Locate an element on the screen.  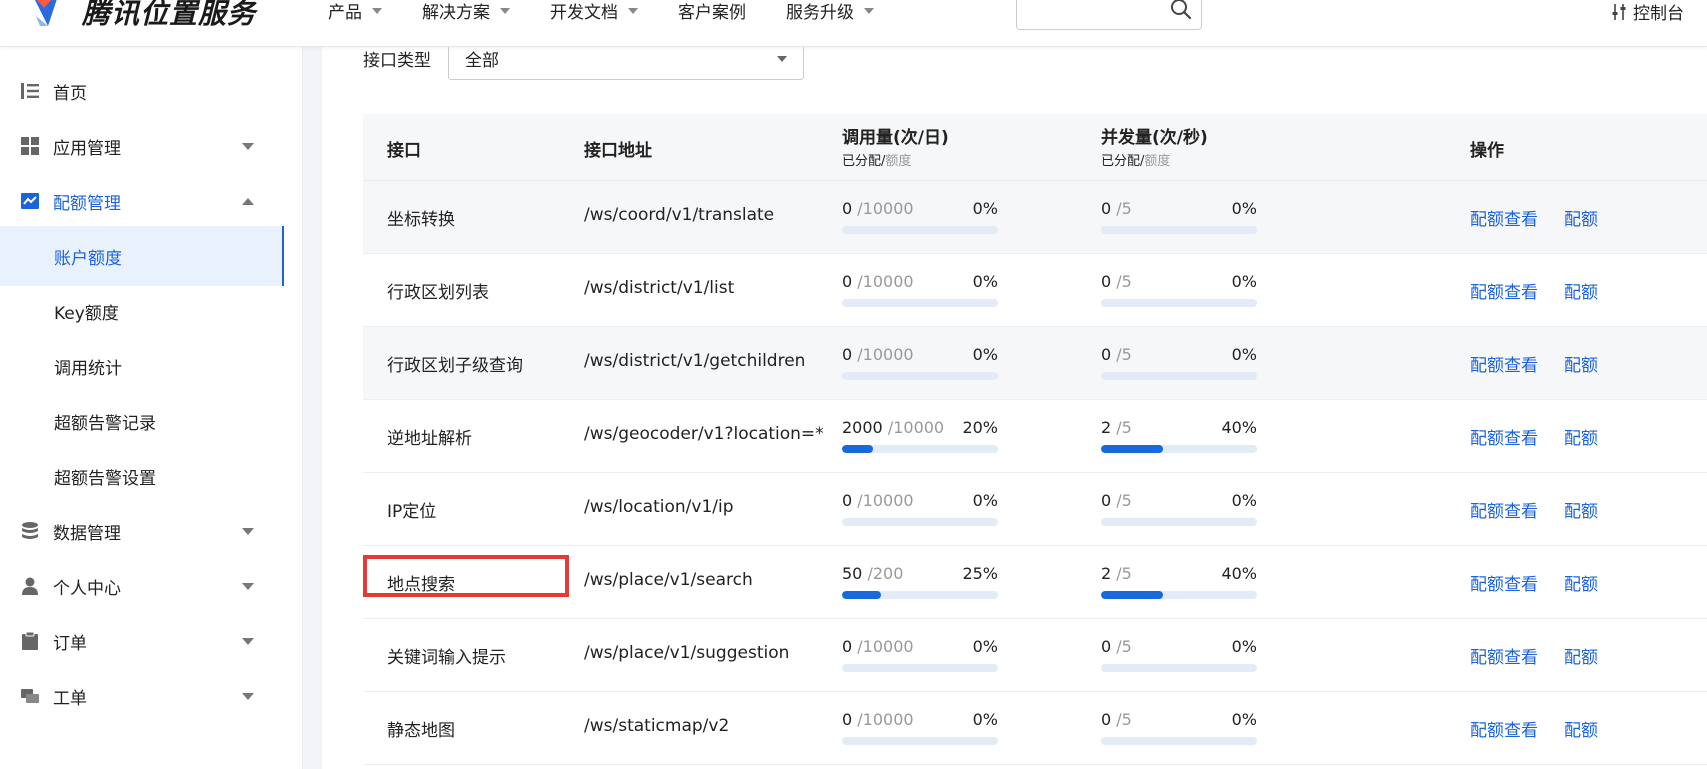
grid-icon is located at coordinates (30, 146).